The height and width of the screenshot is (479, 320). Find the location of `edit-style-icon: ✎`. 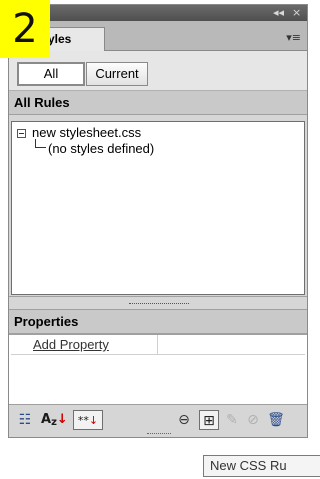

edit-style-icon: ✎ is located at coordinates (232, 420).